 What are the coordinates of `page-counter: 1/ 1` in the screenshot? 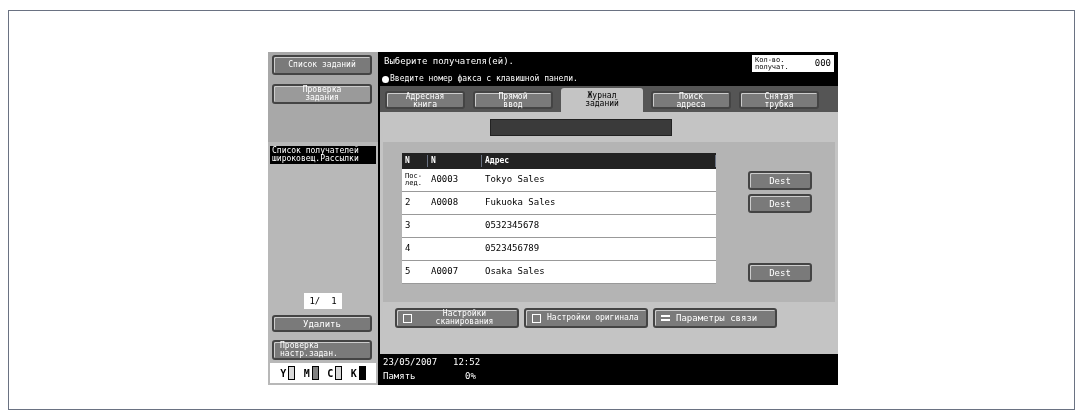 It's located at (323, 301).